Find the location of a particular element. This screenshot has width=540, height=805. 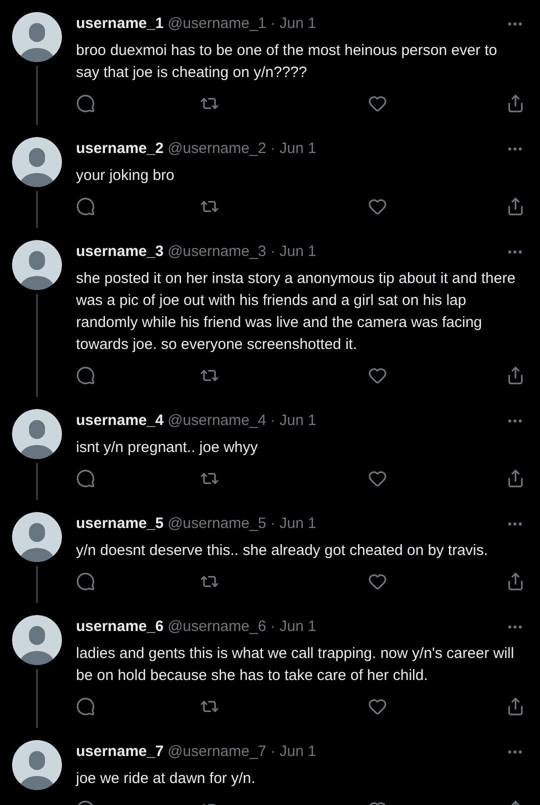

handle-and-date: @username_7 · Jun 1 is located at coordinates (243, 752).